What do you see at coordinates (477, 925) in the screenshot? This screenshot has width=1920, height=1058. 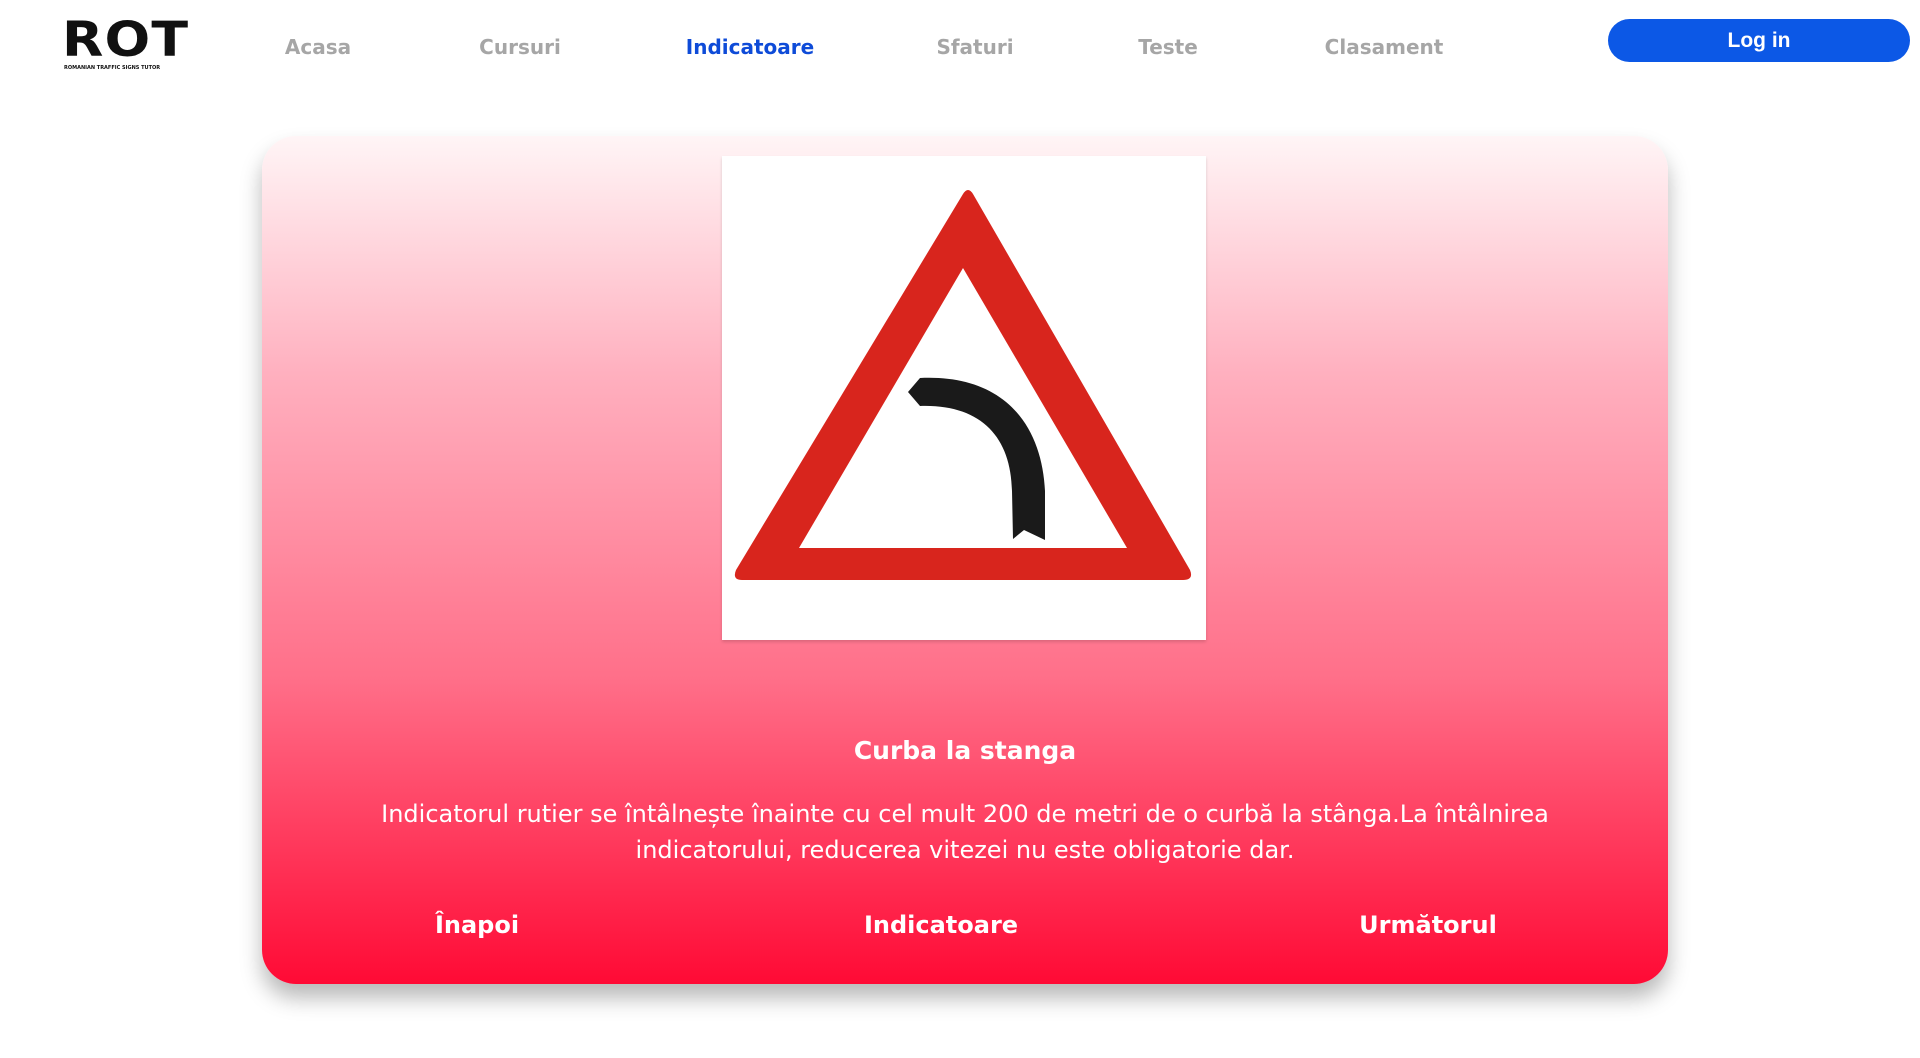 I see `back-link: Înapoi` at bounding box center [477, 925].